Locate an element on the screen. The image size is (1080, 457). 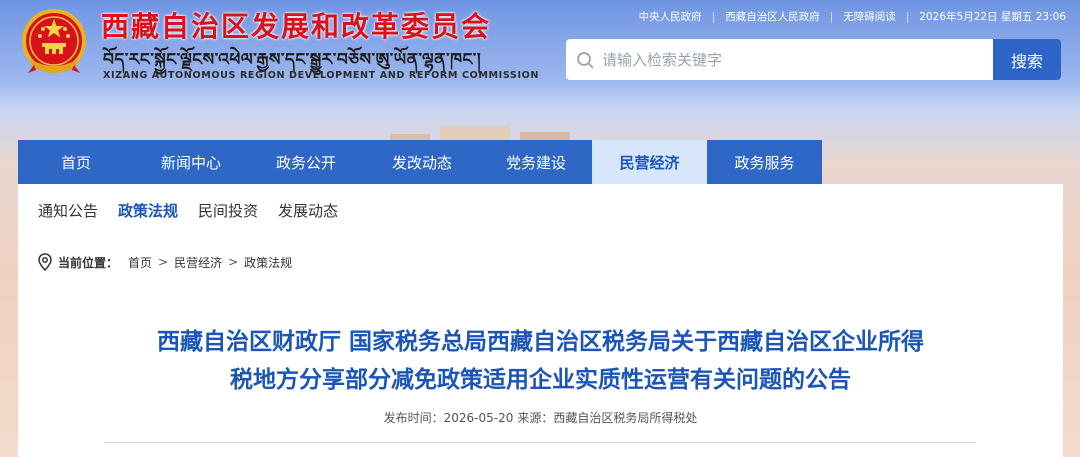
subnav-item-notices: 通知公告 is located at coordinates (68, 210).